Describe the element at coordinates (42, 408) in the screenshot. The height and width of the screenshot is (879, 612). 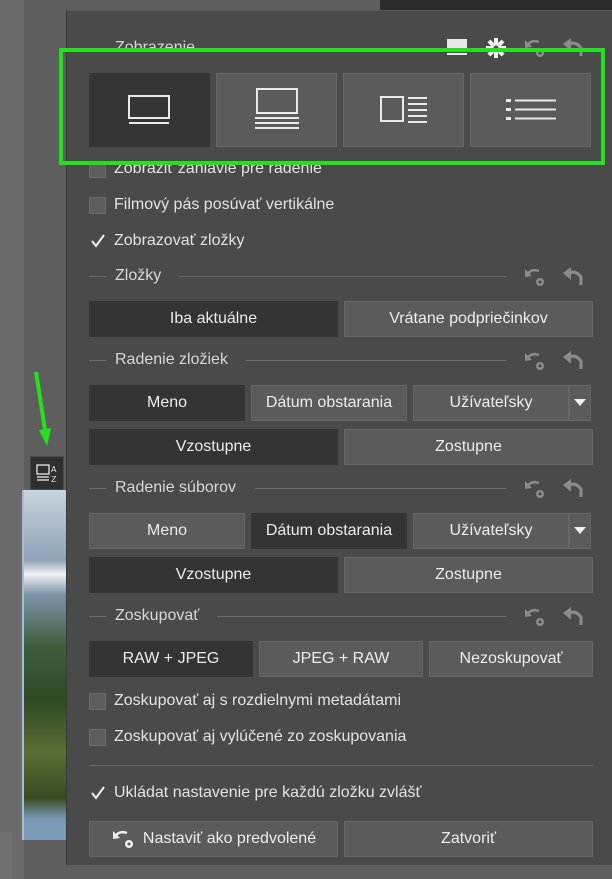
I see `annotation-arrow-icon` at that location.